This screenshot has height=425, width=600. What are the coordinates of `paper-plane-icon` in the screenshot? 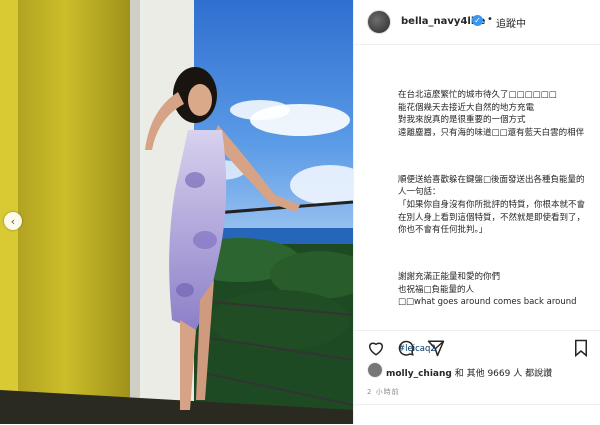 It's located at (436, 348).